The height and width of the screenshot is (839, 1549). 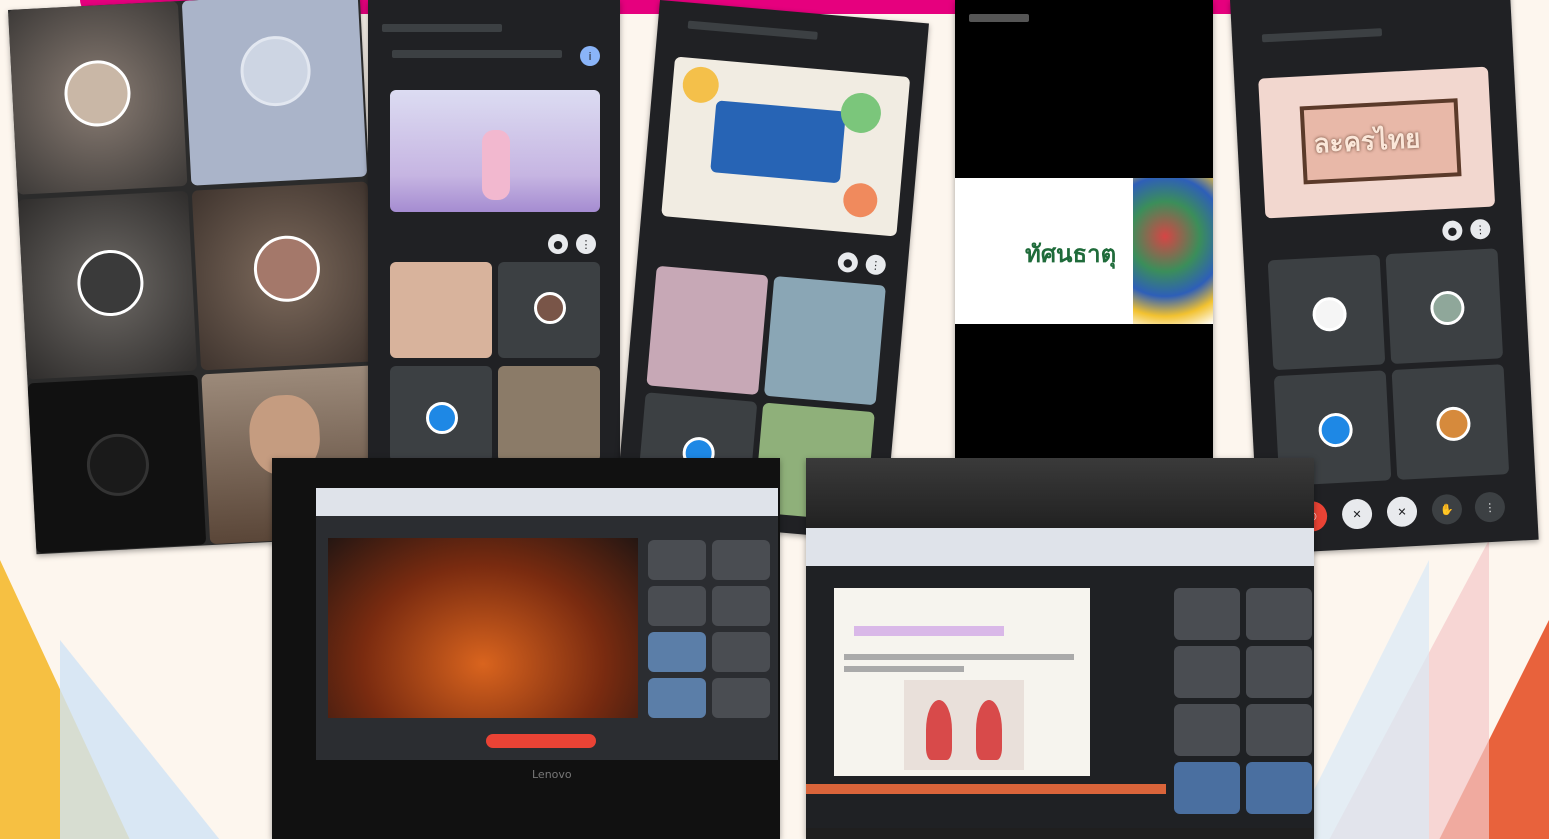 What do you see at coordinates (1357, 514) in the screenshot?
I see `mic-off-icon: ✕` at bounding box center [1357, 514].